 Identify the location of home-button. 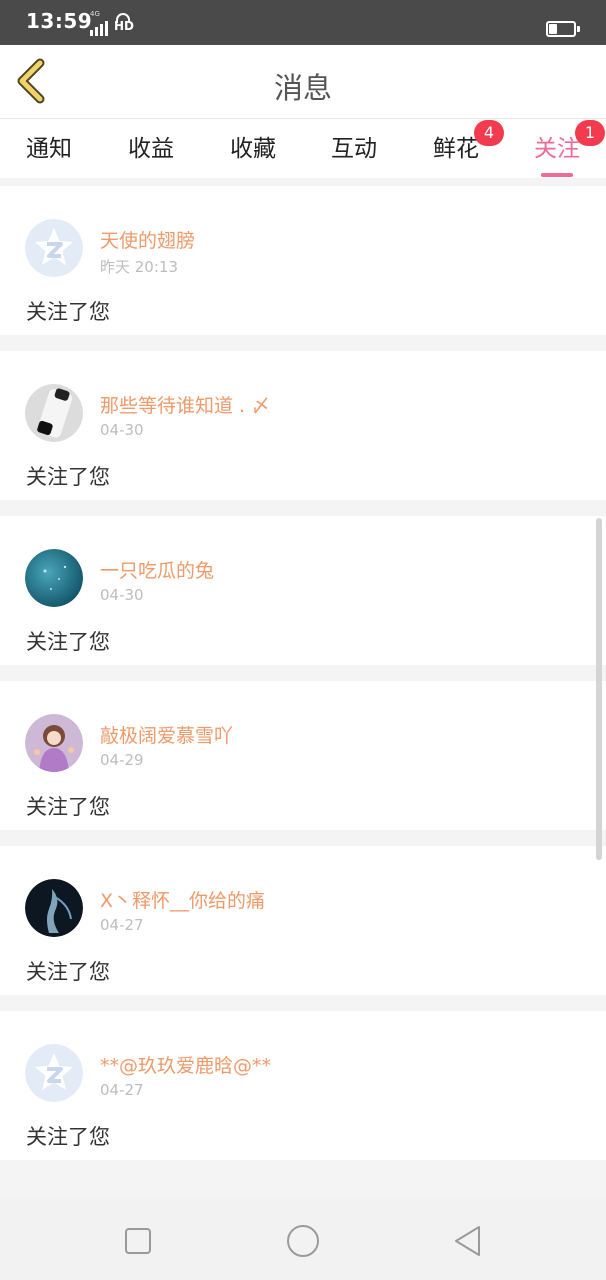
(303, 1241).